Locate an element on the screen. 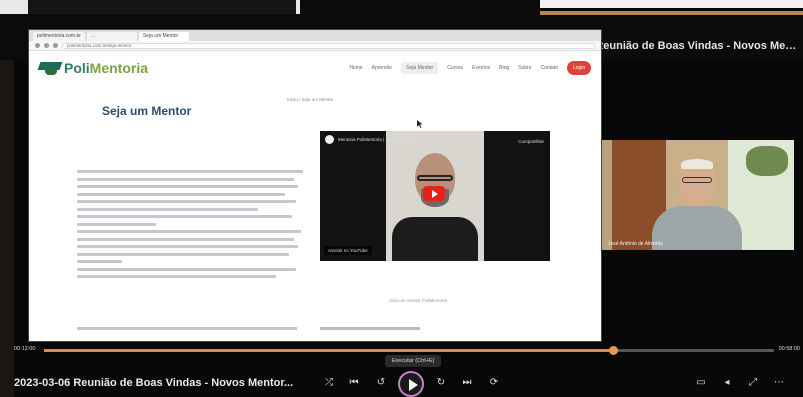 This screenshot has height=397, width=803. site-logo: PoliMentoria is located at coordinates (93, 68).